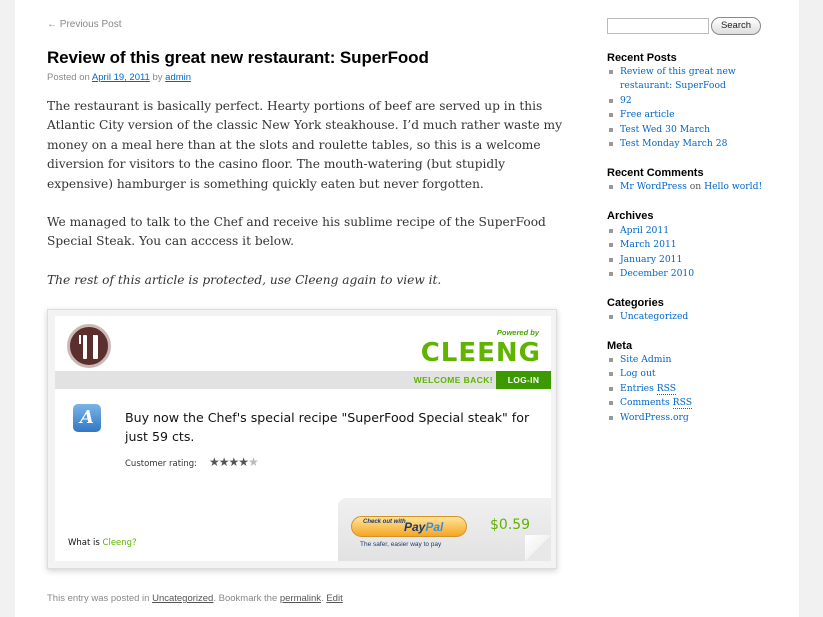 Image resolution: width=823 pixels, height=617 pixels. I want to click on recent-post-link: 92, so click(626, 100).